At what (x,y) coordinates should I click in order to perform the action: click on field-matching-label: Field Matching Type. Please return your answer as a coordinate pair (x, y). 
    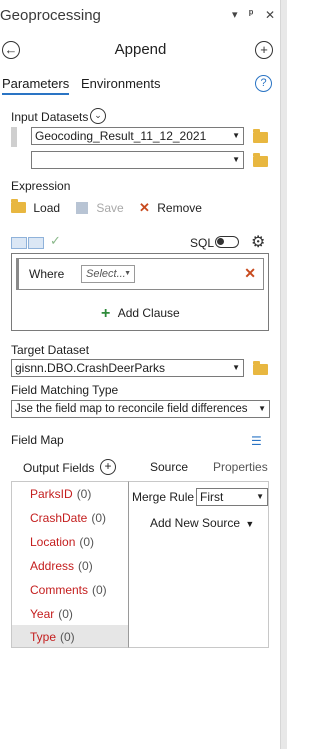
    Looking at the image, I should click on (65, 390).